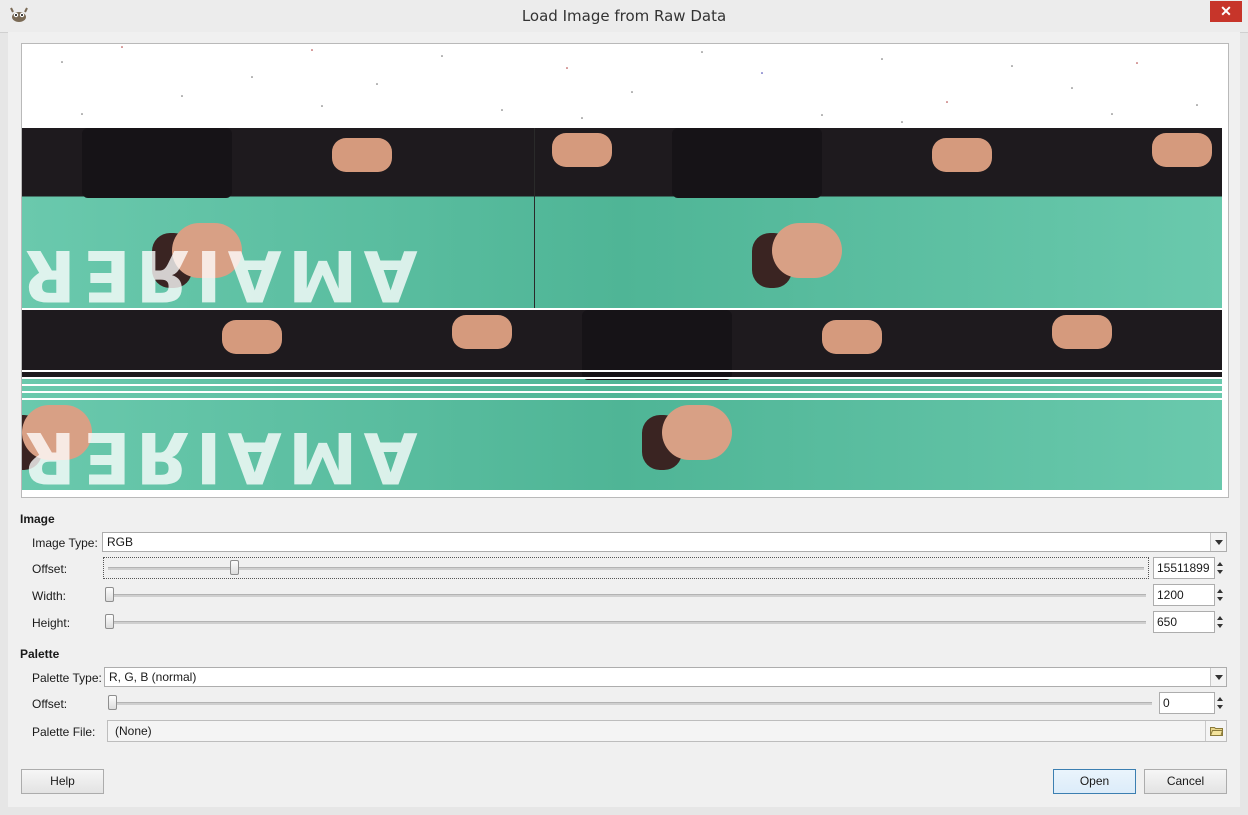 The width and height of the screenshot is (1248, 815). What do you see at coordinates (64, 732) in the screenshot?
I see `palette-file-label: Palette File:` at bounding box center [64, 732].